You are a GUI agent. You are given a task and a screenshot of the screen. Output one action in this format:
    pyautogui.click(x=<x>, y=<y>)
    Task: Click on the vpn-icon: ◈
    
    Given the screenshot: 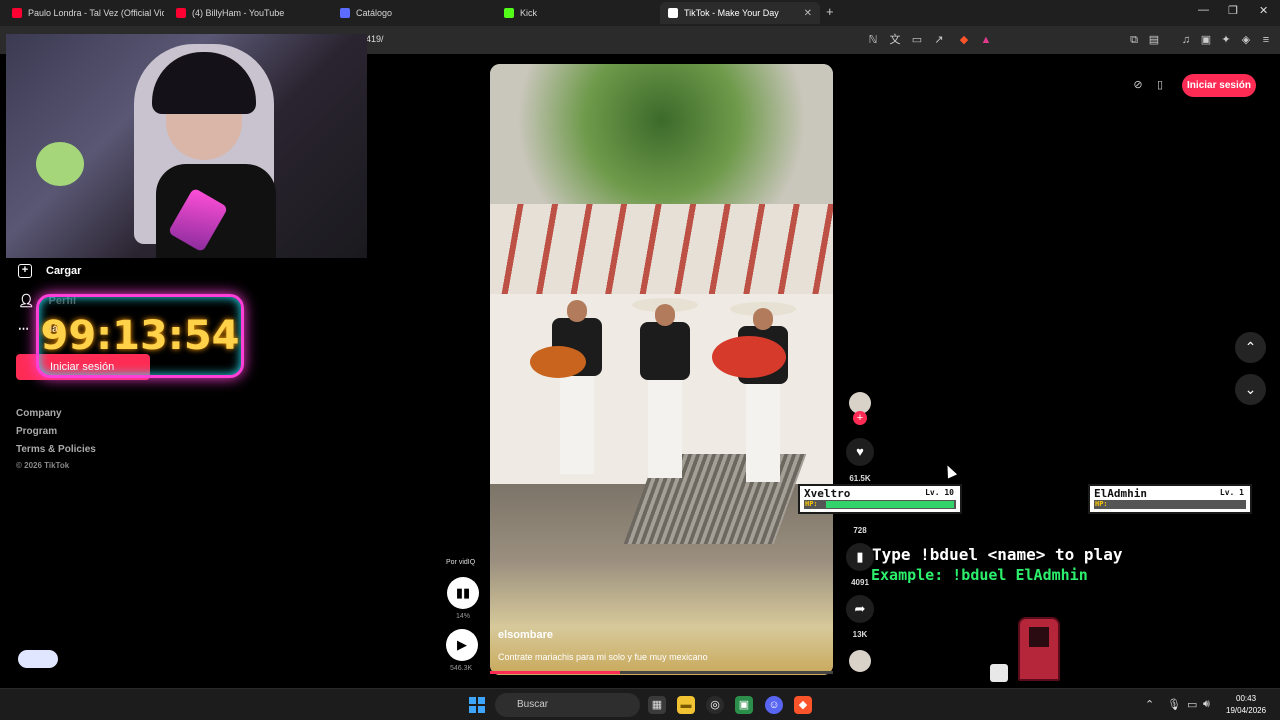 What is the action you would take?
    pyautogui.click(x=1246, y=40)
    